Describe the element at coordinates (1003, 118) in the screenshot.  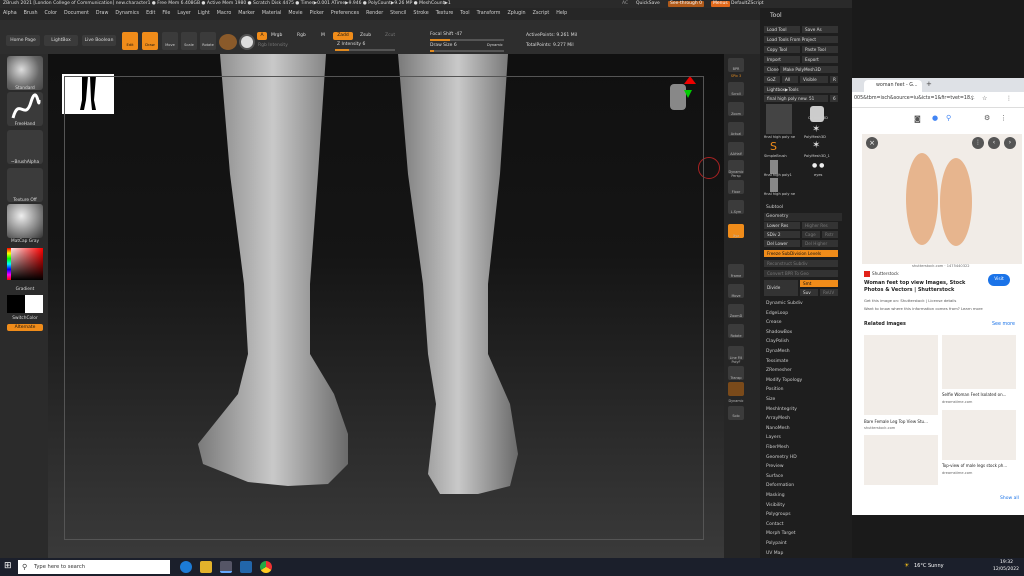
I see `apps-grid-icon: ⋮` at that location.